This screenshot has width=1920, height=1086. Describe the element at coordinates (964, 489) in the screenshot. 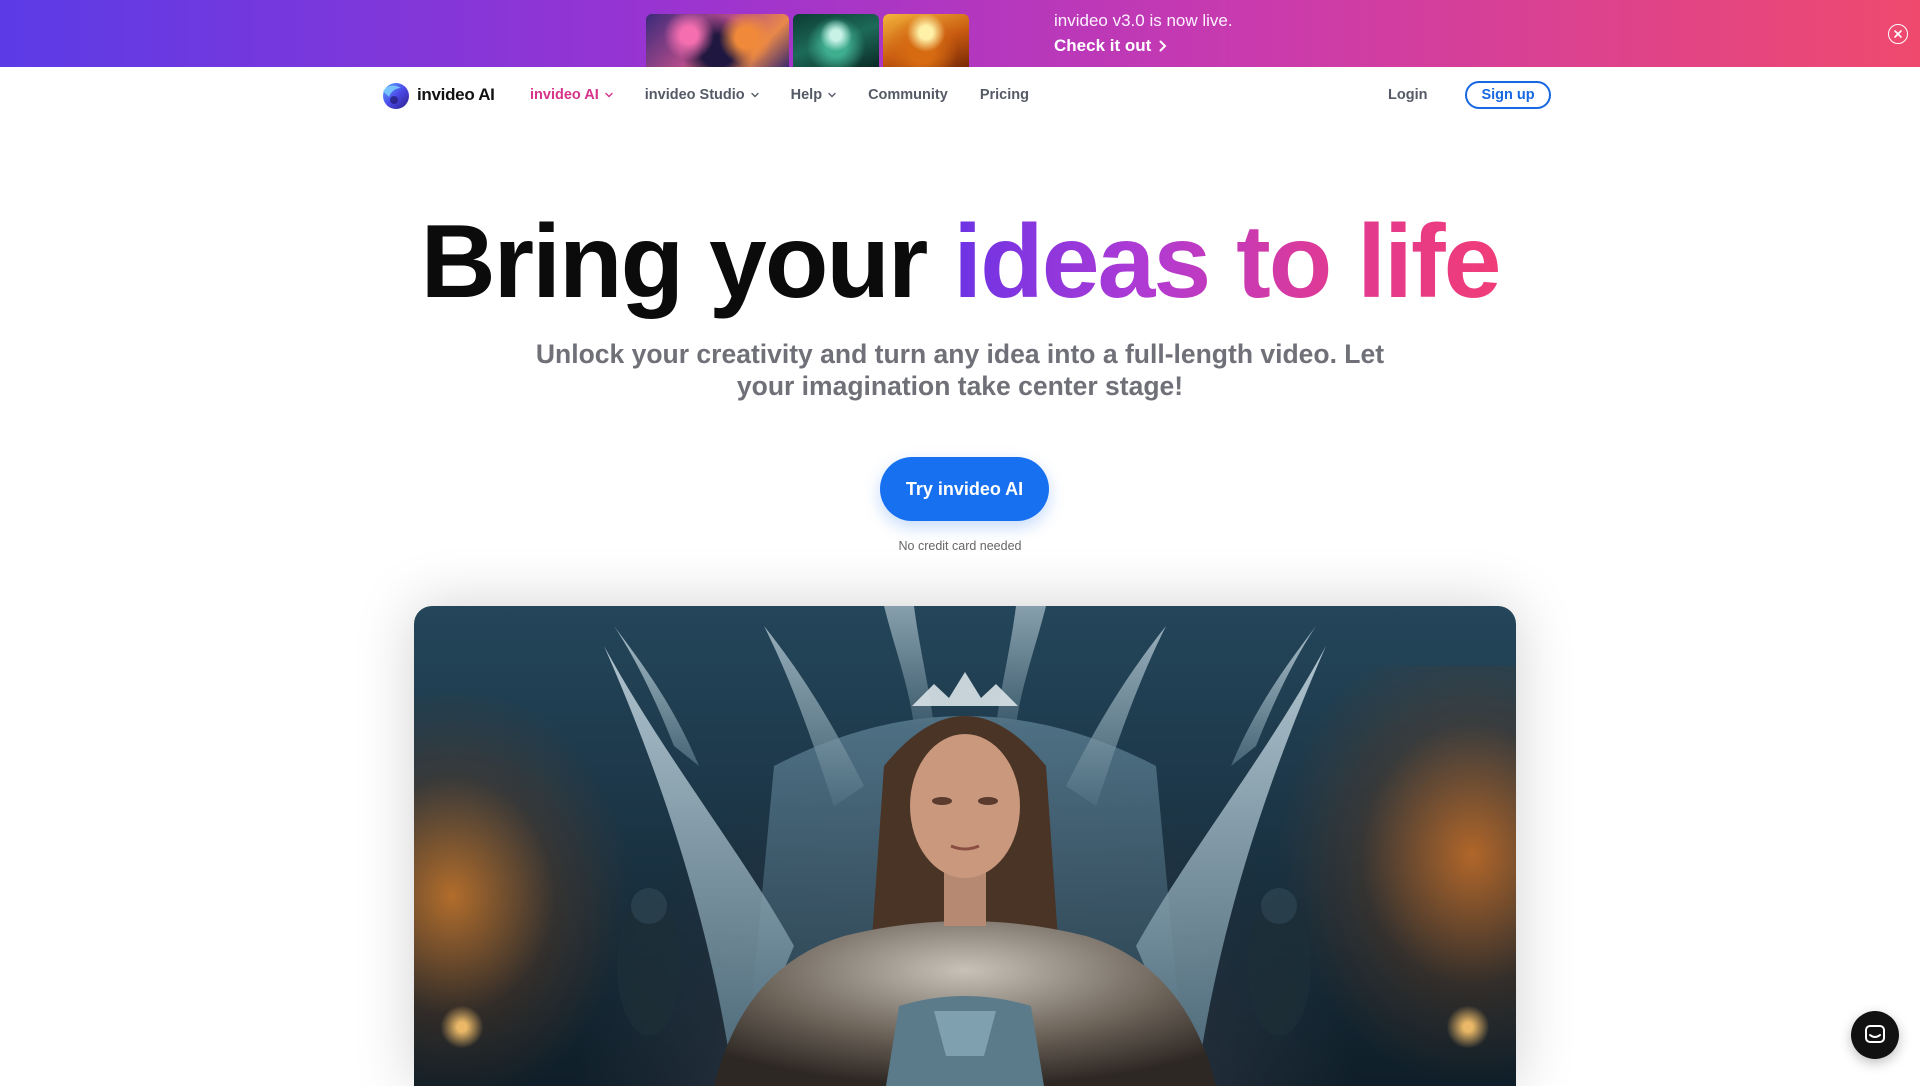

I see `try-invideo-ai-button: Try invideo AI` at that location.